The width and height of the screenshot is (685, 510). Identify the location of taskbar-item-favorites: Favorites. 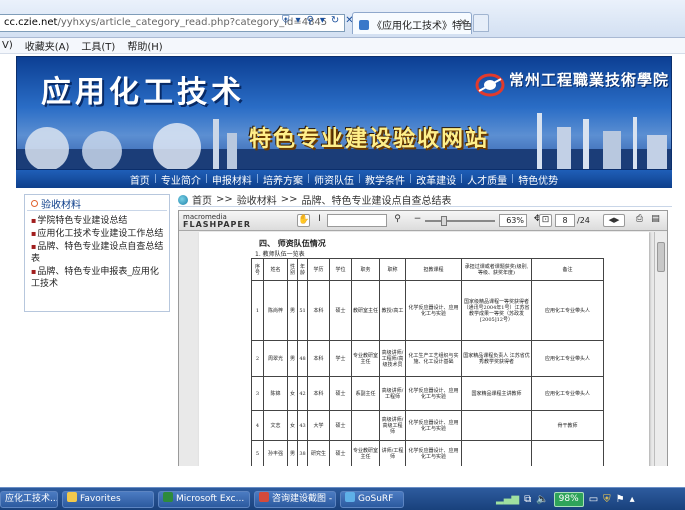
(108, 499).